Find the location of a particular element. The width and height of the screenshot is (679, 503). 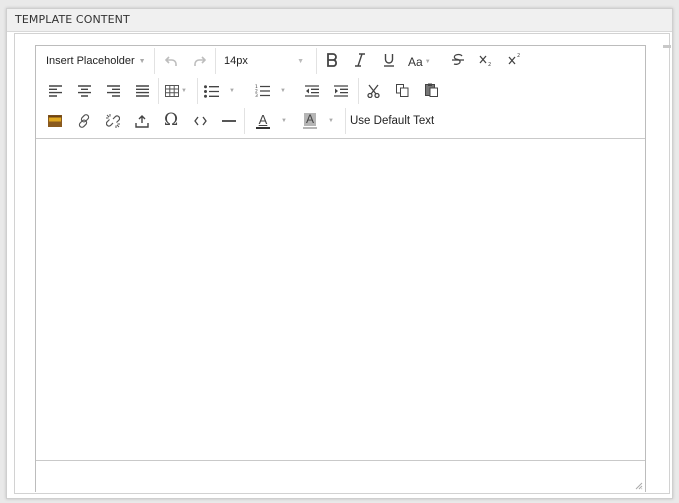

font-color-dropdown: A ▼ is located at coordinates (271, 121).